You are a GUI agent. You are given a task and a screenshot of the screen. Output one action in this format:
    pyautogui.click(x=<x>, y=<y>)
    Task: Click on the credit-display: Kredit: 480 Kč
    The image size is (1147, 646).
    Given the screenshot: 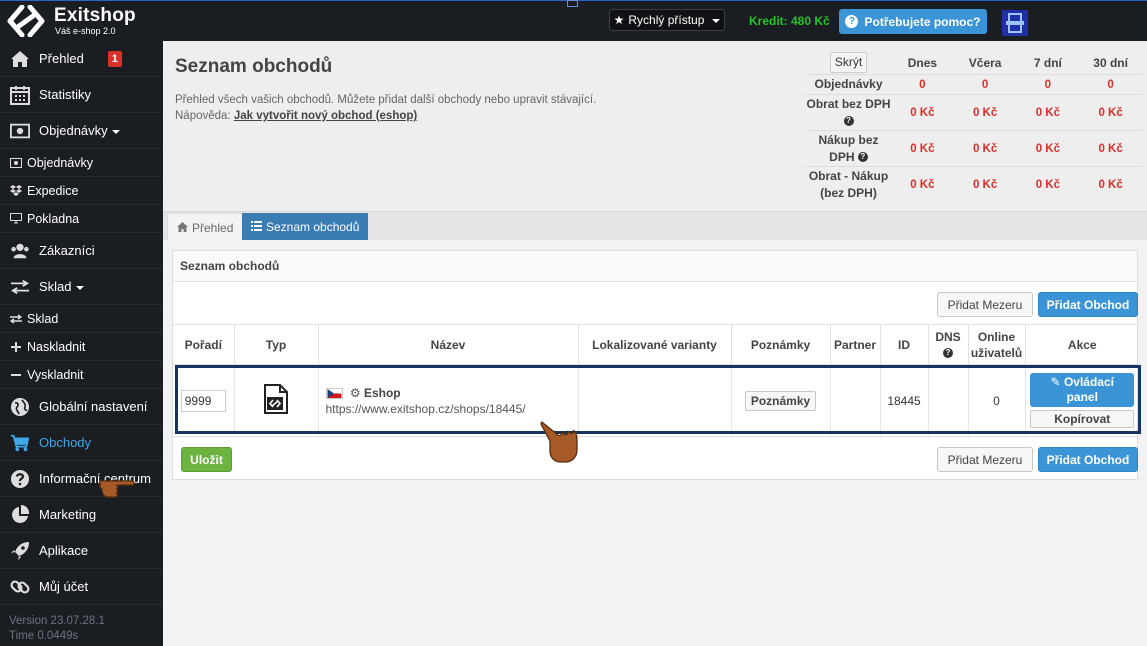 What is the action you would take?
    pyautogui.click(x=789, y=21)
    